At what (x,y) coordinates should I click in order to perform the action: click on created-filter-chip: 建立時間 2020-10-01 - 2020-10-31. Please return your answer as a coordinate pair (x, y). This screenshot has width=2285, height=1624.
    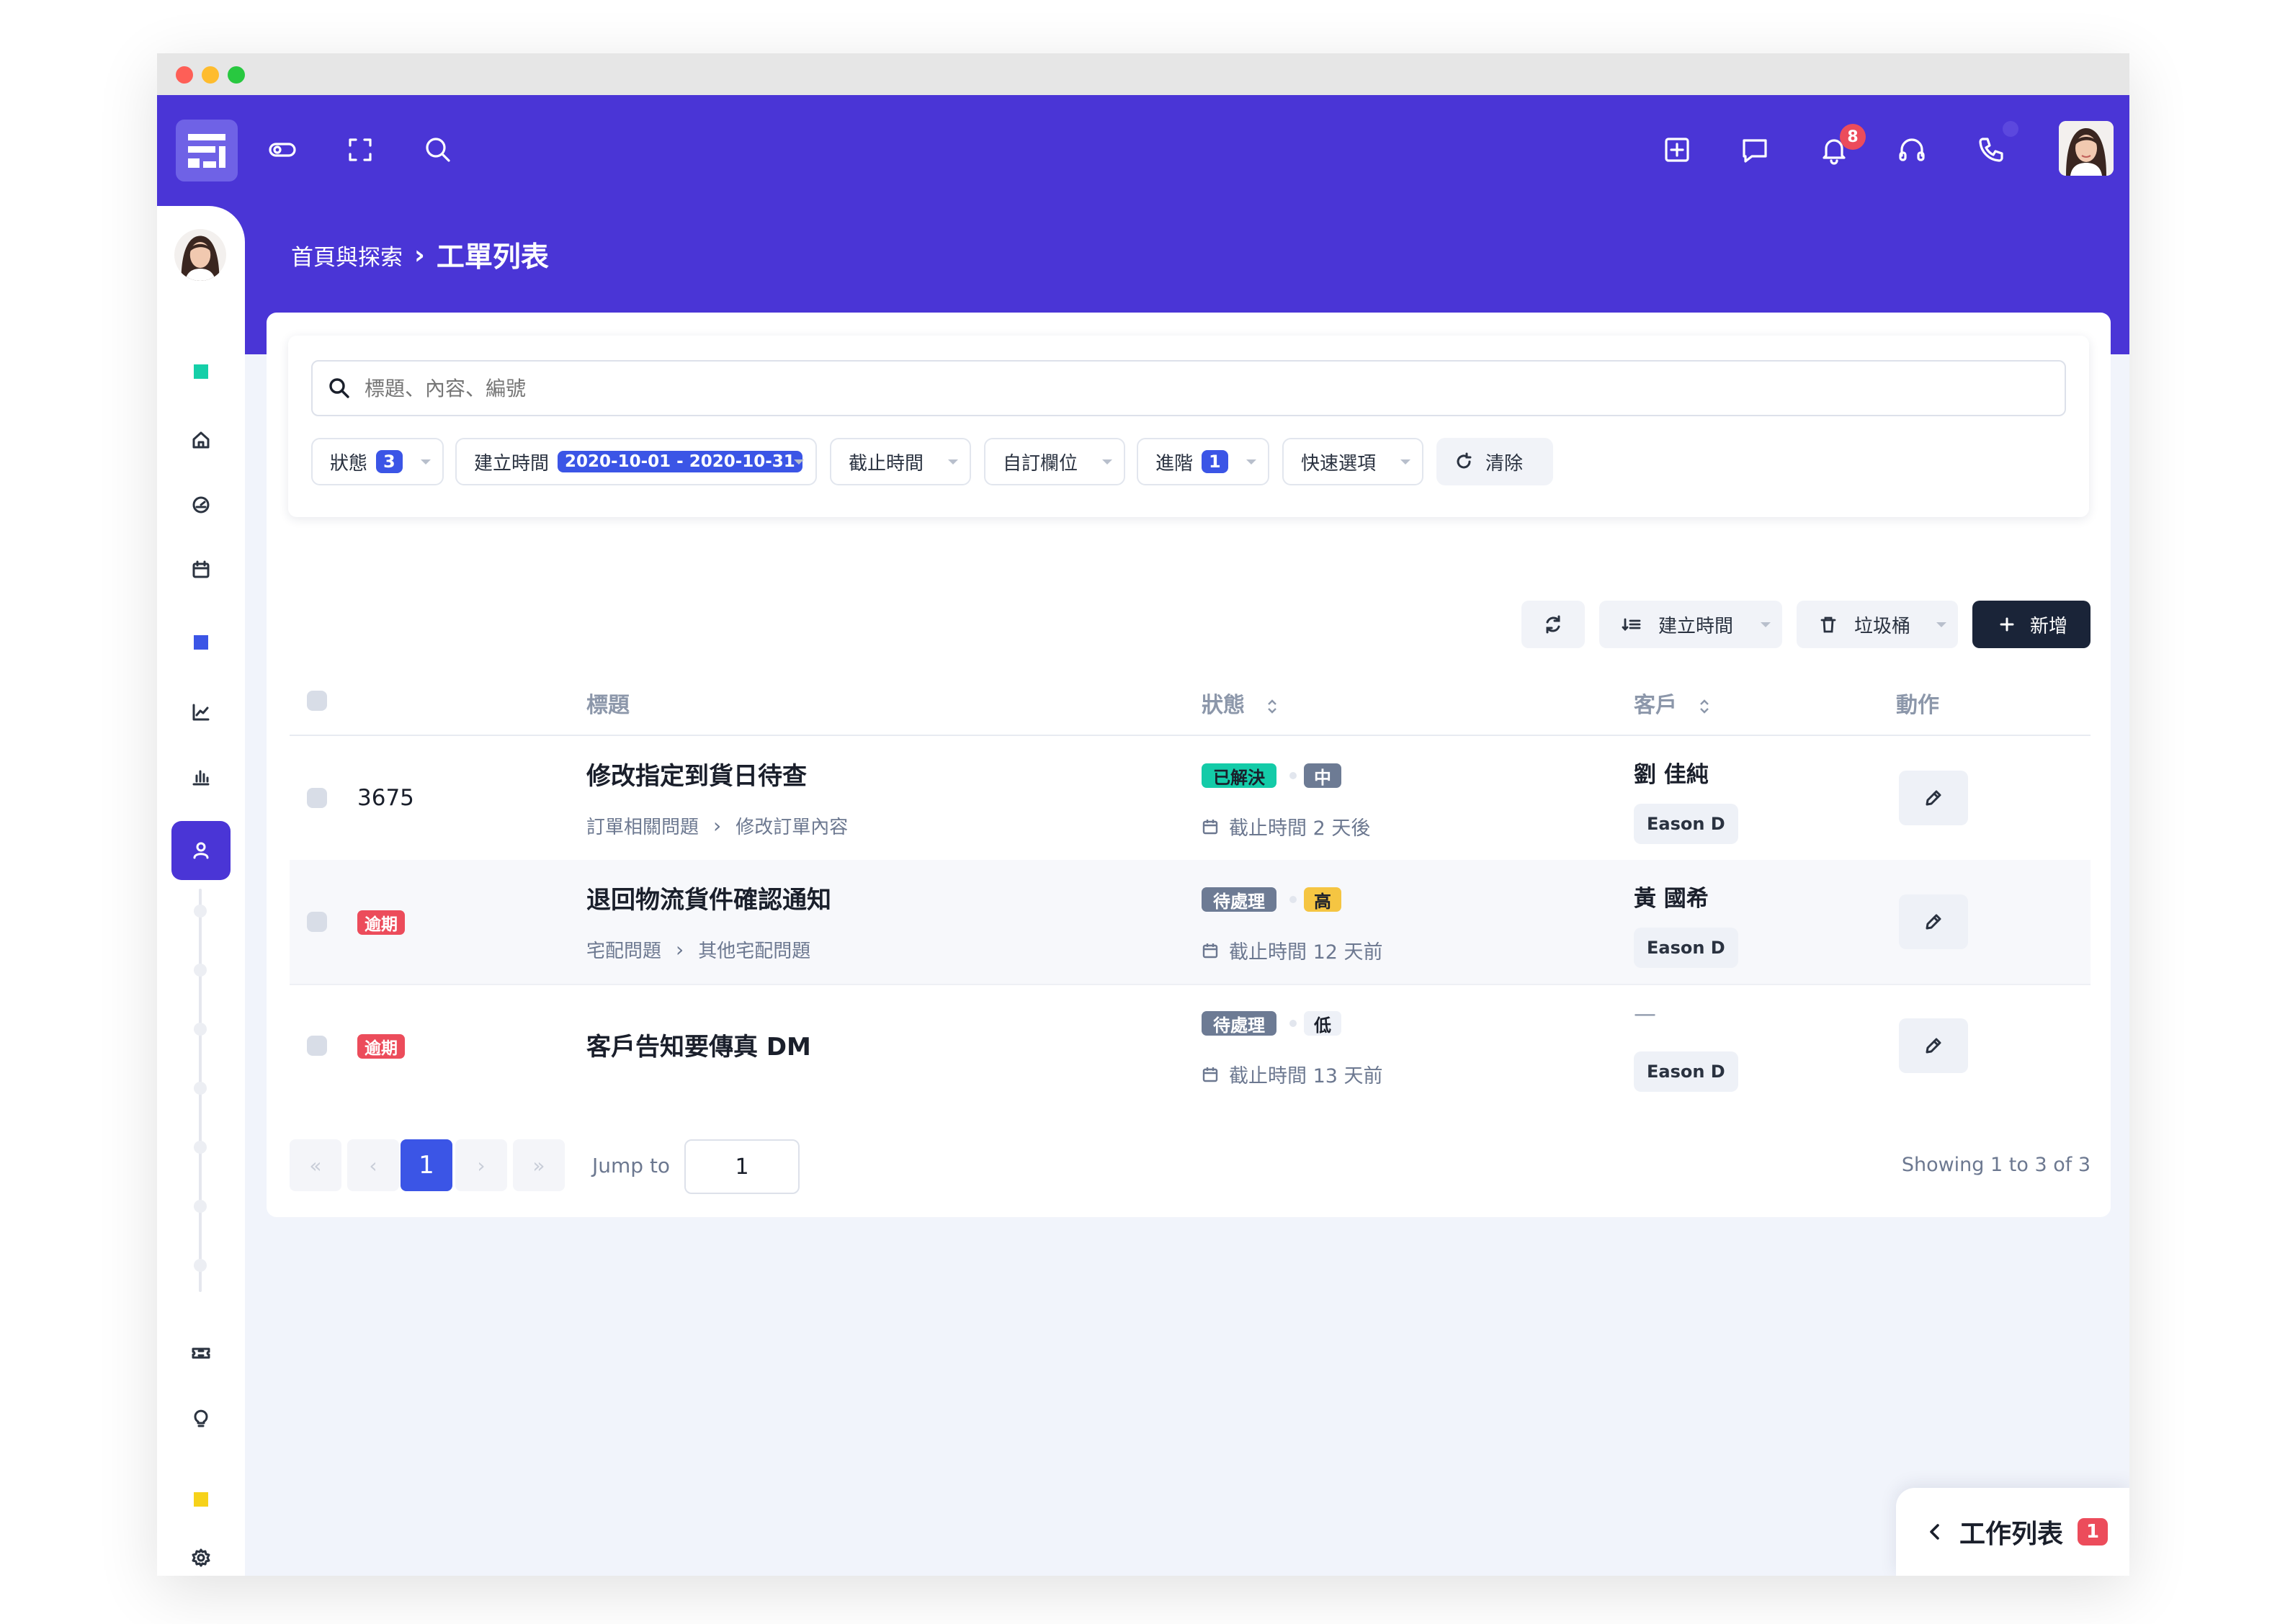
    Looking at the image, I should click on (636, 461).